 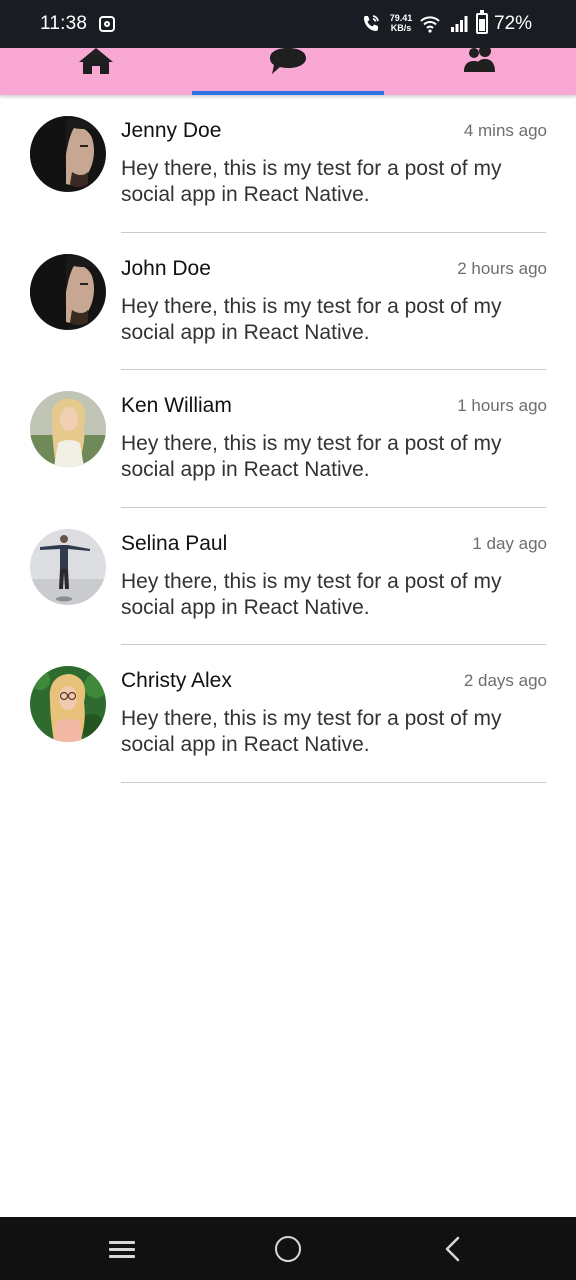 I want to click on message-time: 4 mins ago, so click(x=505, y=130).